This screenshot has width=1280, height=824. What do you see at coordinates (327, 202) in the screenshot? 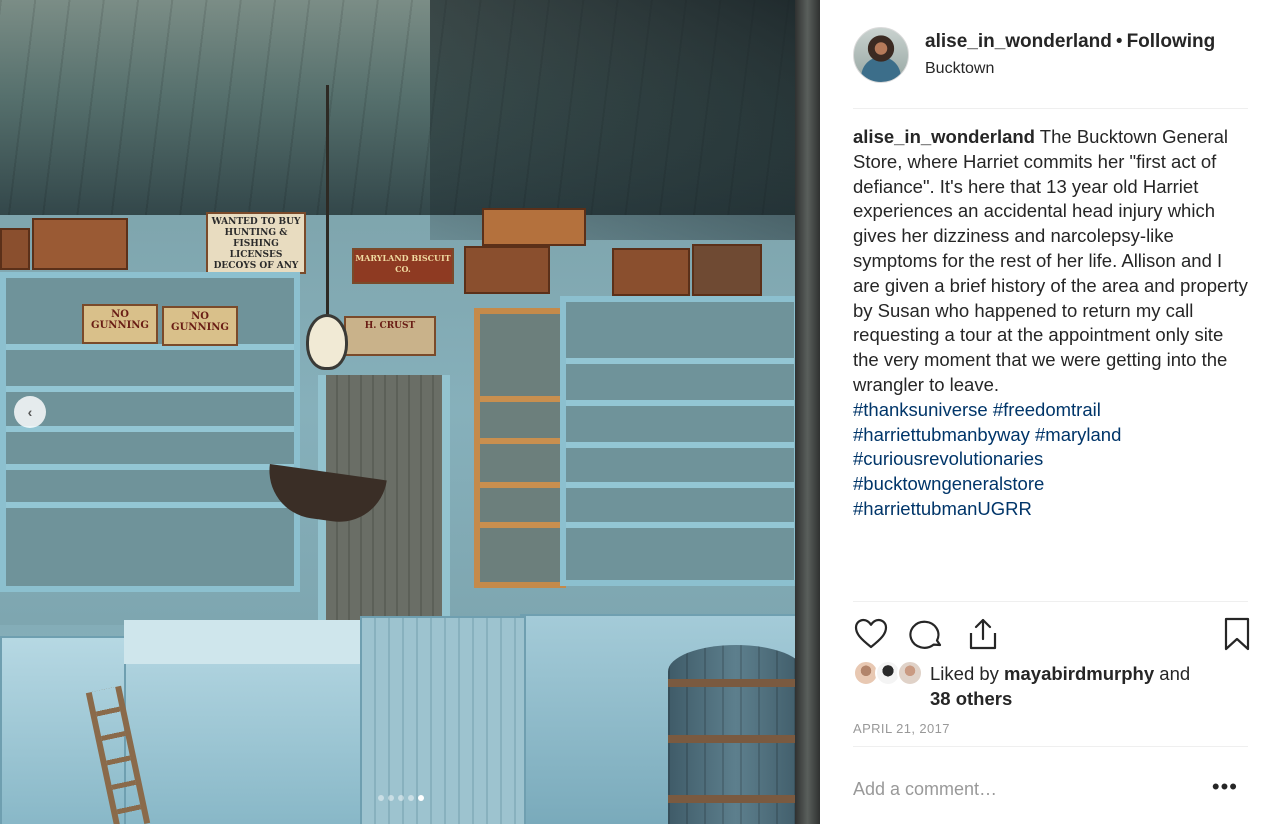
I see `scale-chain` at bounding box center [327, 202].